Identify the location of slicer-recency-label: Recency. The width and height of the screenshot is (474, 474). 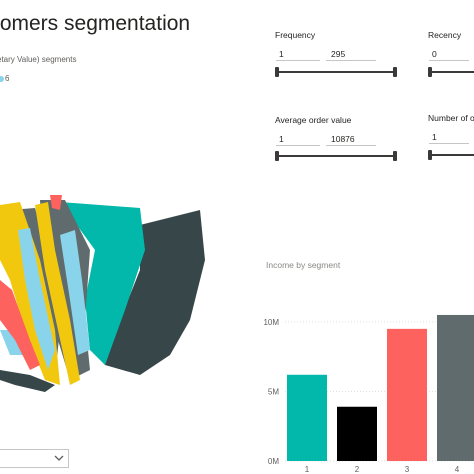
(445, 35).